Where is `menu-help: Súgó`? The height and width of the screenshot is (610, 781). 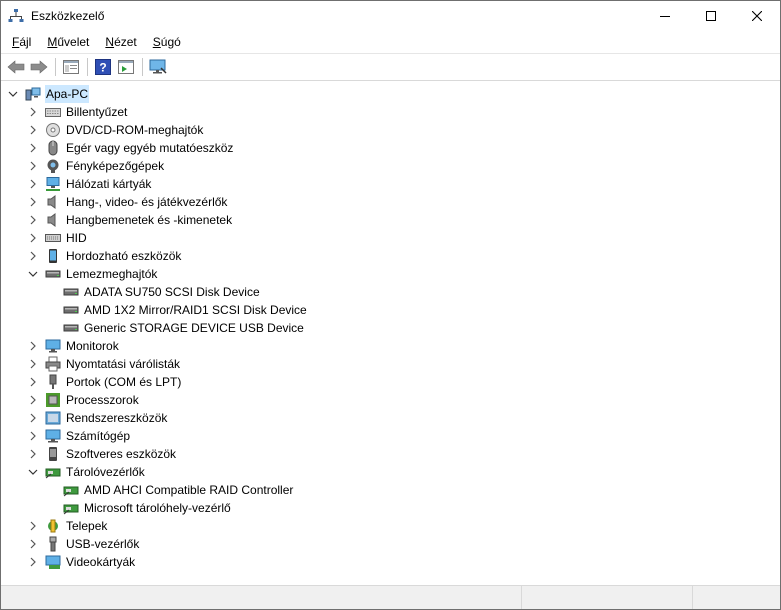 menu-help: Súgó is located at coordinates (167, 42).